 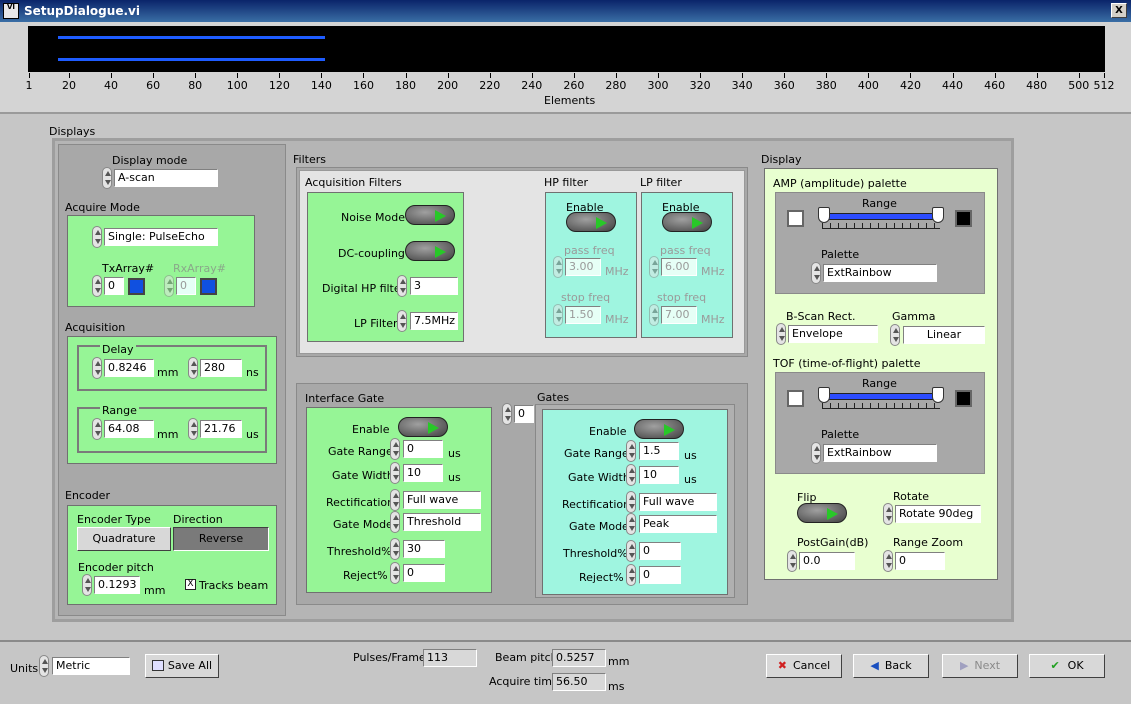 What do you see at coordinates (434, 321) in the screenshot?
I see `lp-filter-select: 7.5MHz` at bounding box center [434, 321].